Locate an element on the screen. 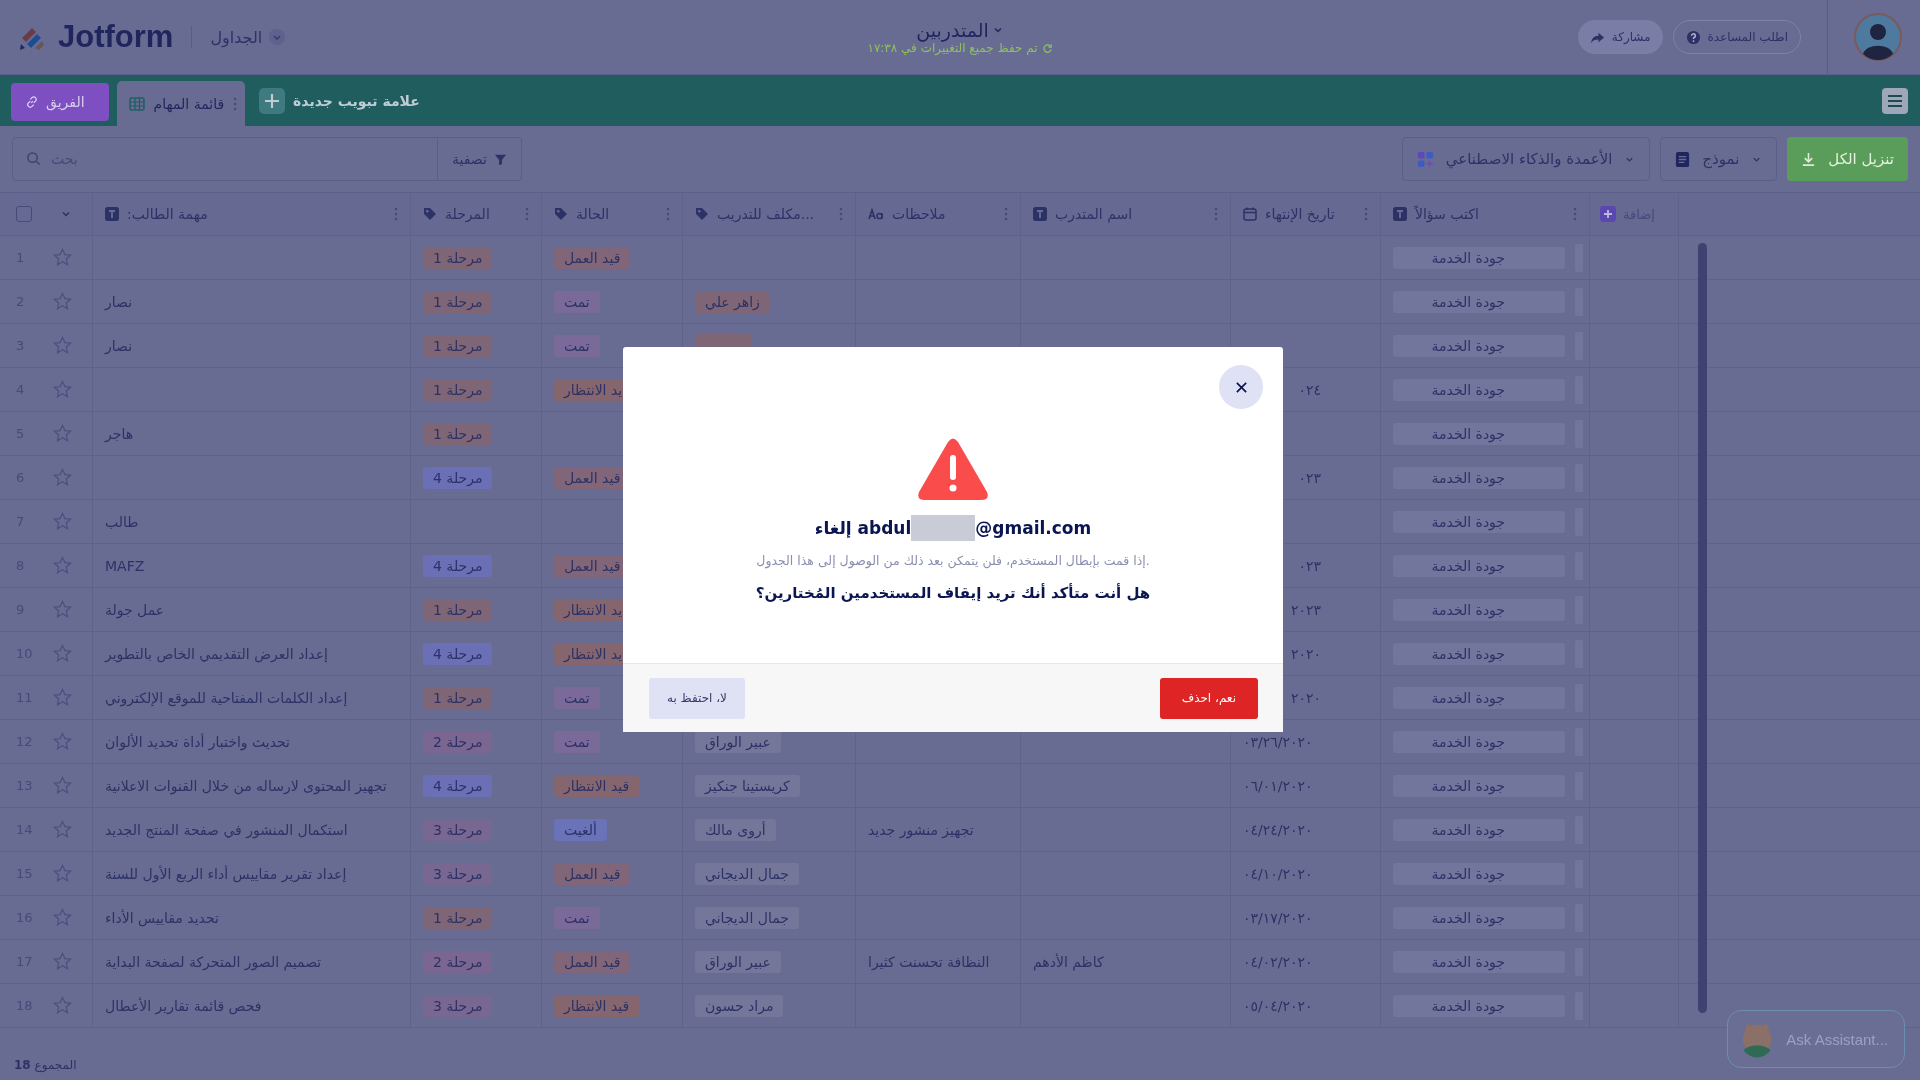  form-icon is located at coordinates (1683, 159).